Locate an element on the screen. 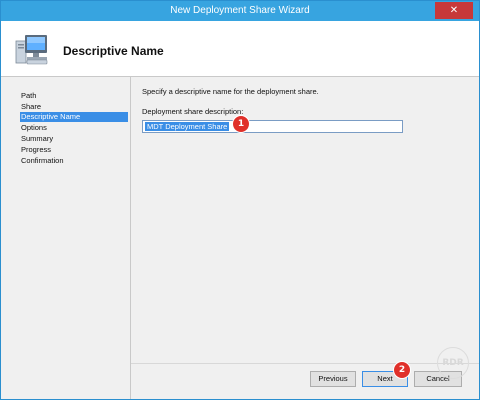  watermark-text: RDR is located at coordinates (453, 363).